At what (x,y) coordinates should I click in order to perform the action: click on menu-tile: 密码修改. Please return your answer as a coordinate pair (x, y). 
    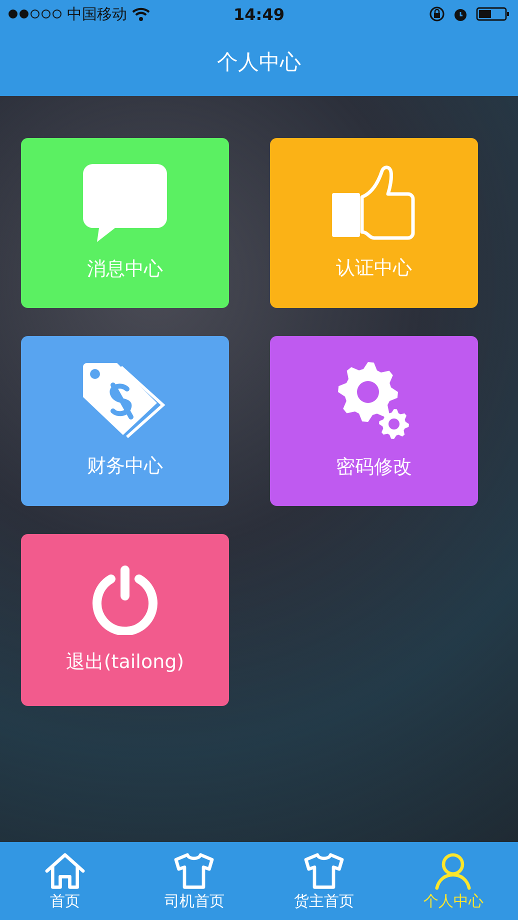
    Looking at the image, I should click on (374, 421).